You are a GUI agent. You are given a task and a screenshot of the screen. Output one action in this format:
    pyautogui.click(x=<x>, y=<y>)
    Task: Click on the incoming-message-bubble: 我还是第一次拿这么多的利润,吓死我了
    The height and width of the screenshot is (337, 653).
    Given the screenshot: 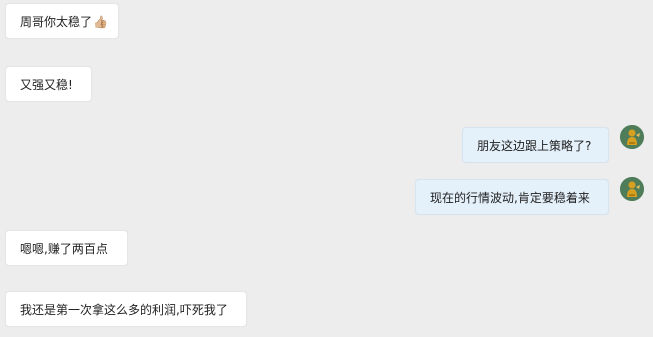 What is the action you would take?
    pyautogui.click(x=126, y=309)
    